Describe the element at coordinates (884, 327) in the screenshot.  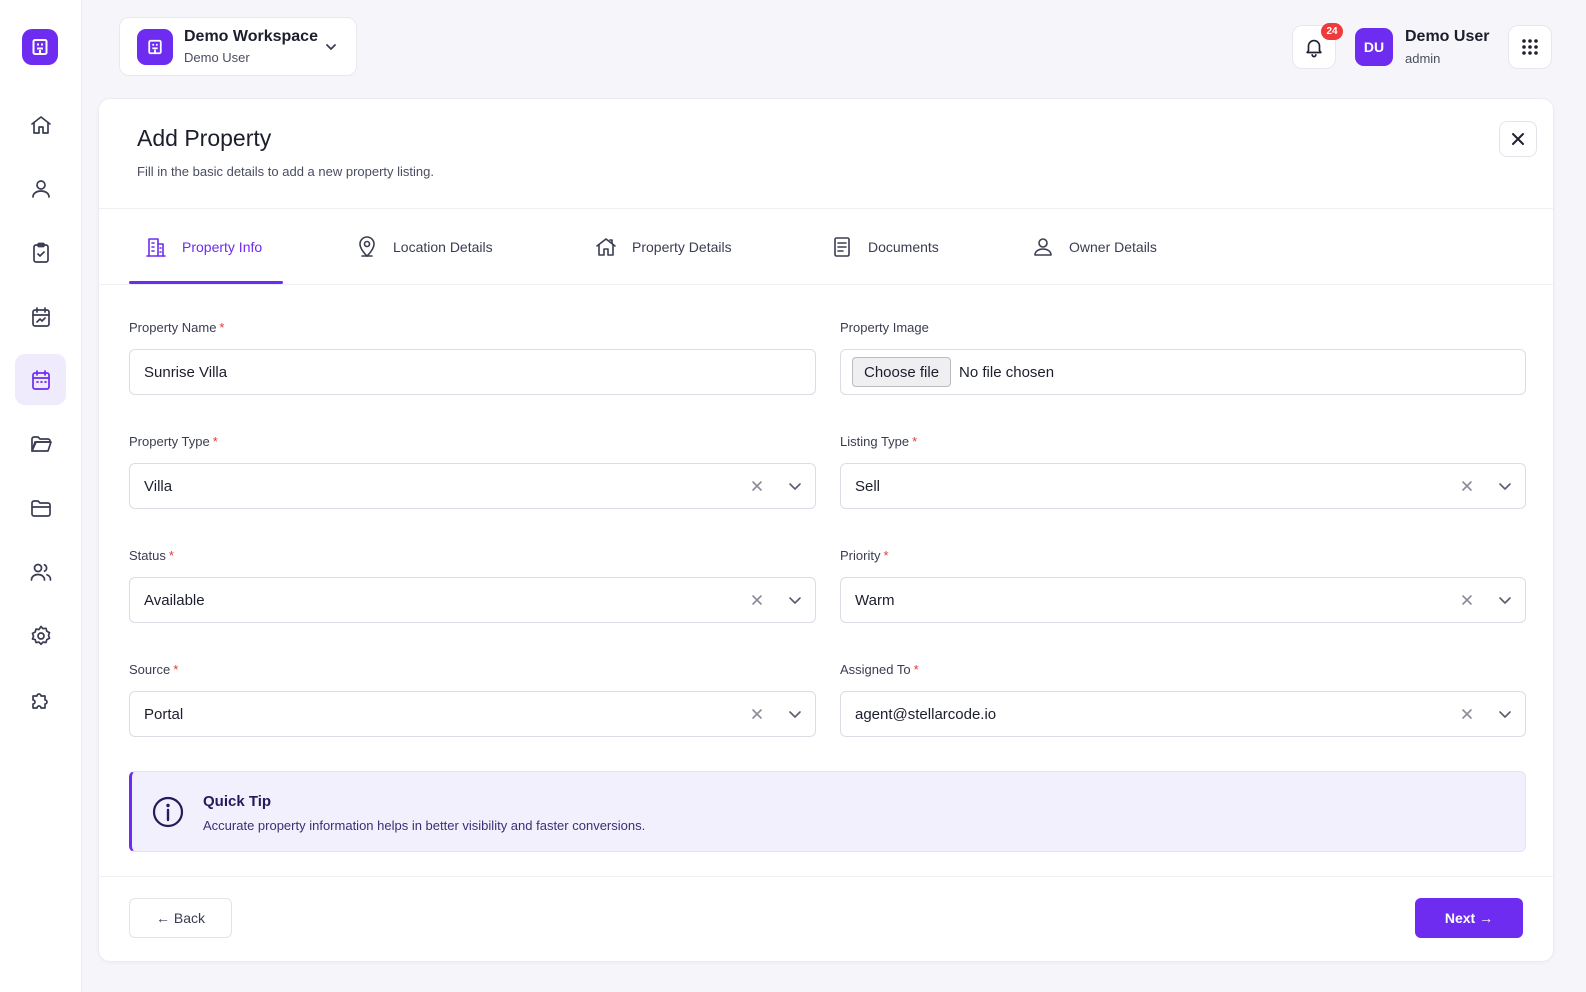
I see `property-image-label: Property Image` at that location.